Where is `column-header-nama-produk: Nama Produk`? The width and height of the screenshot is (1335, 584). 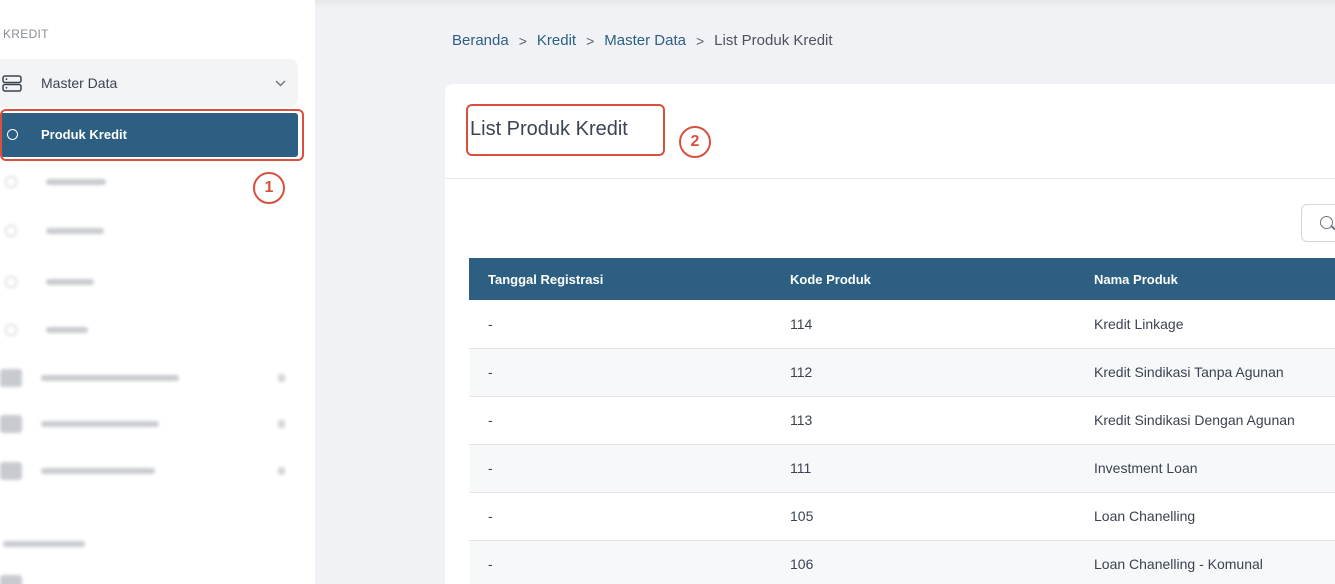
column-header-nama-produk: Nama Produk is located at coordinates (1205, 279).